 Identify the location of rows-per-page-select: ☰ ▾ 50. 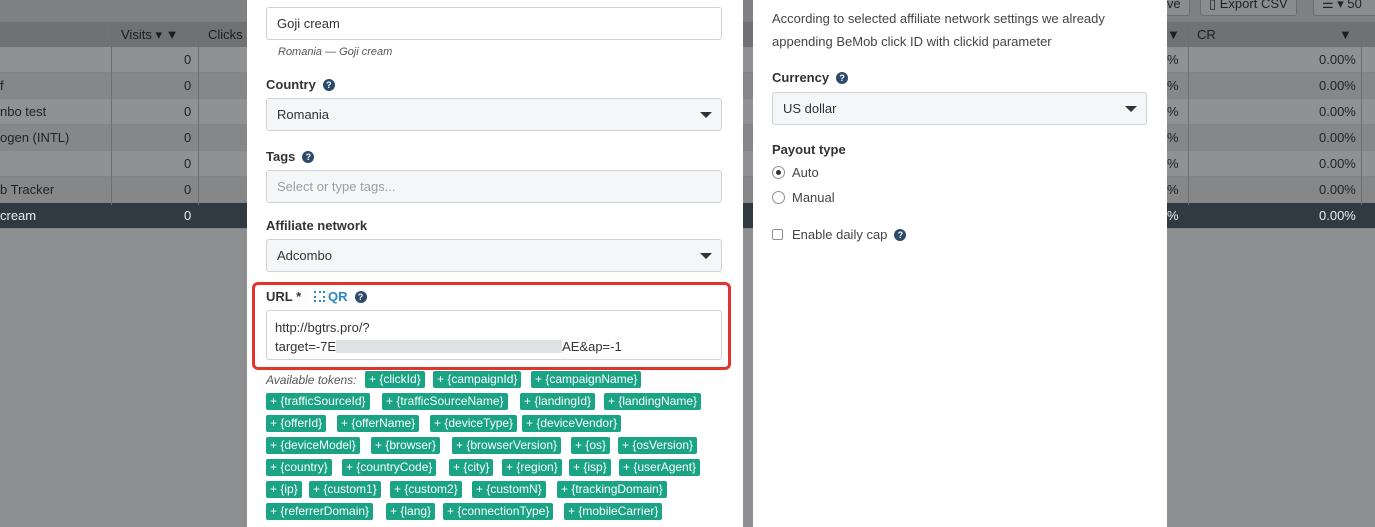
(1344, 8).